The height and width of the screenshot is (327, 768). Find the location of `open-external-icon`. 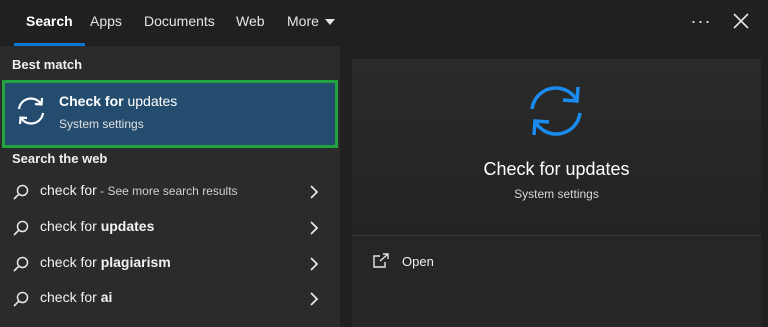

open-external-icon is located at coordinates (381, 260).